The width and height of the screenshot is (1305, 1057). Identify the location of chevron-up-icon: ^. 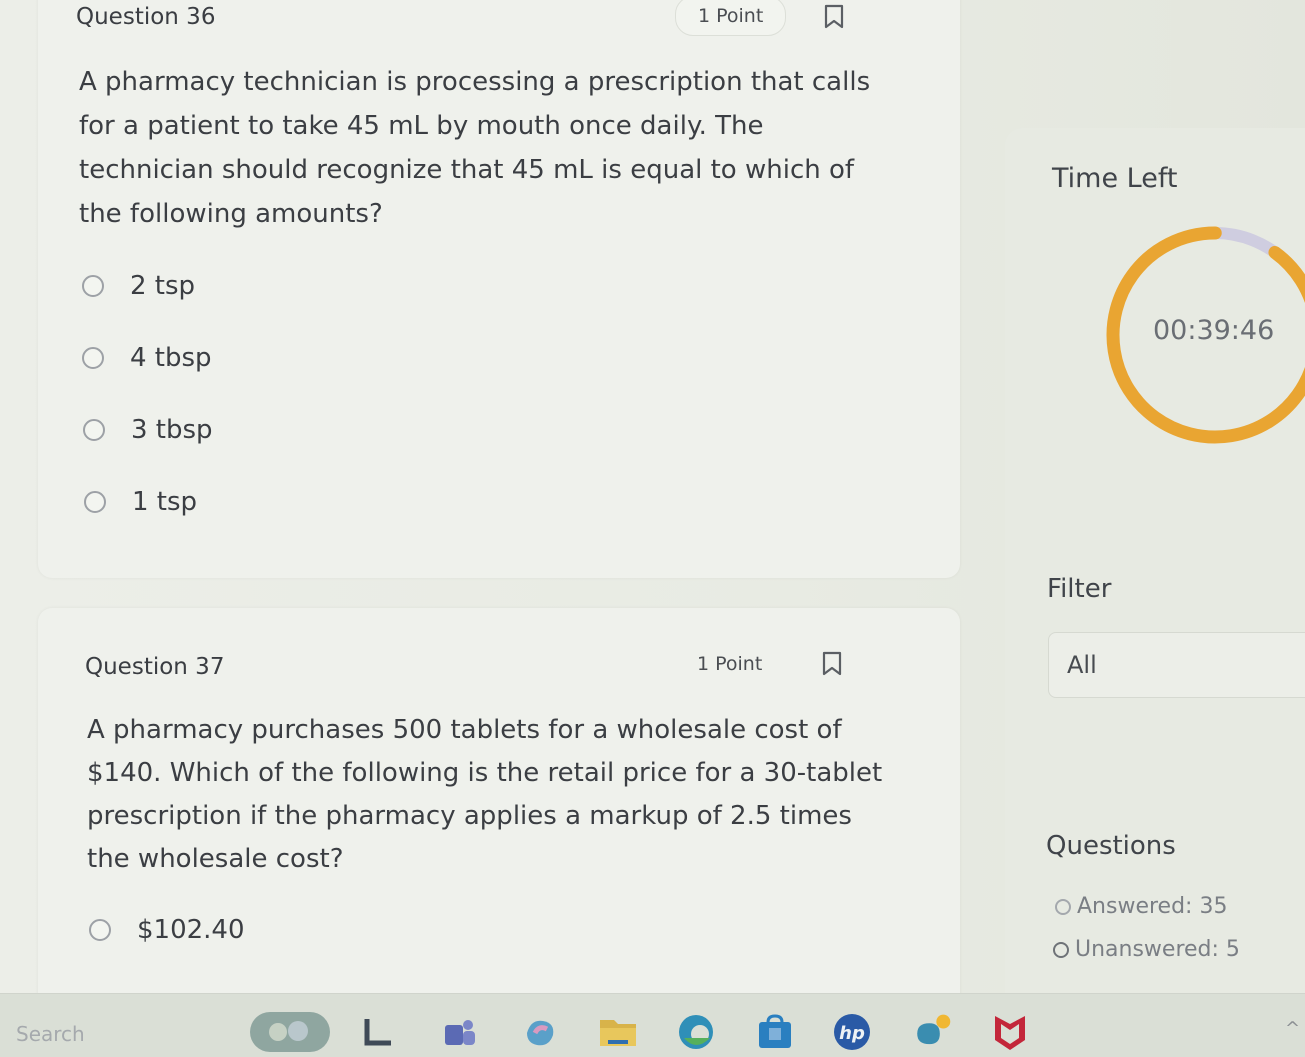
(1292, 1028).